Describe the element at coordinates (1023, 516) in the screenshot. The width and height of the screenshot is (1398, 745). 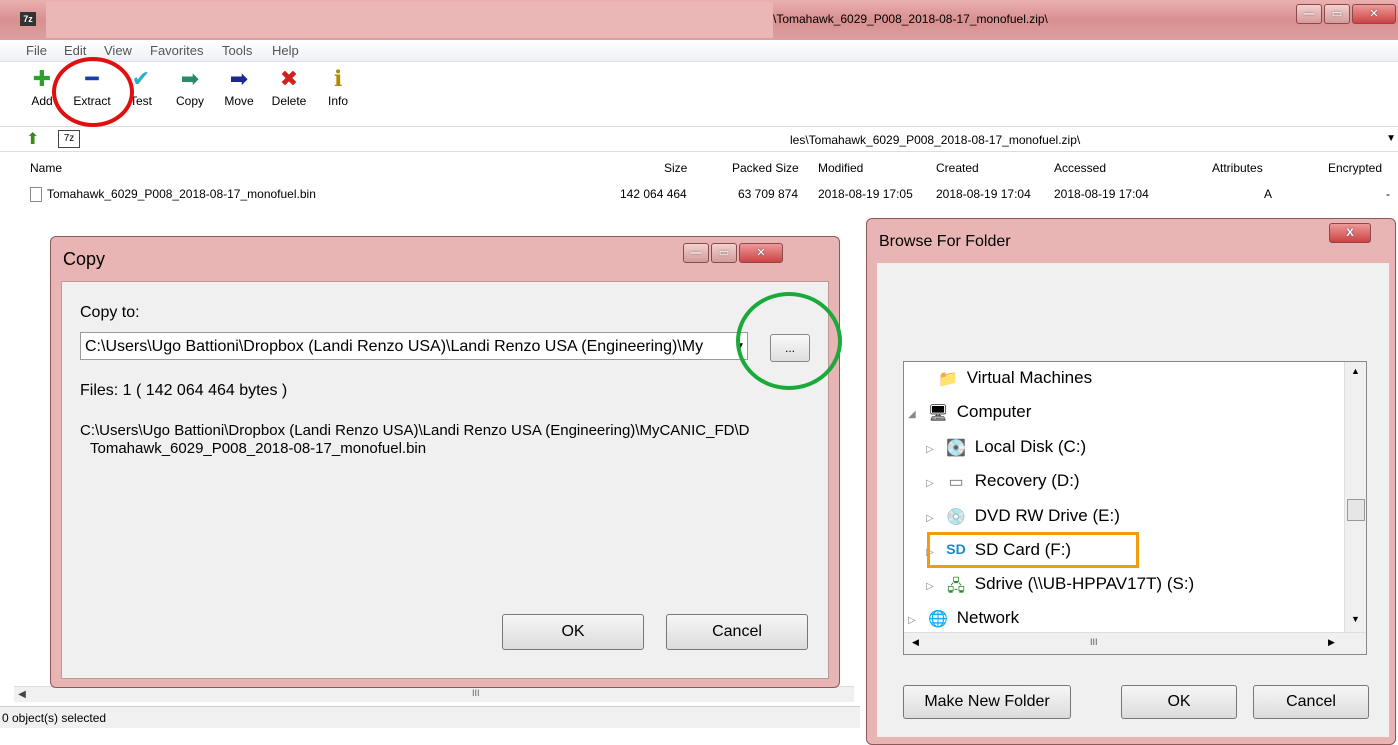
I see `tree-item-dvd-drive: ▷ 💿 DVD RW Drive (E:)` at that location.